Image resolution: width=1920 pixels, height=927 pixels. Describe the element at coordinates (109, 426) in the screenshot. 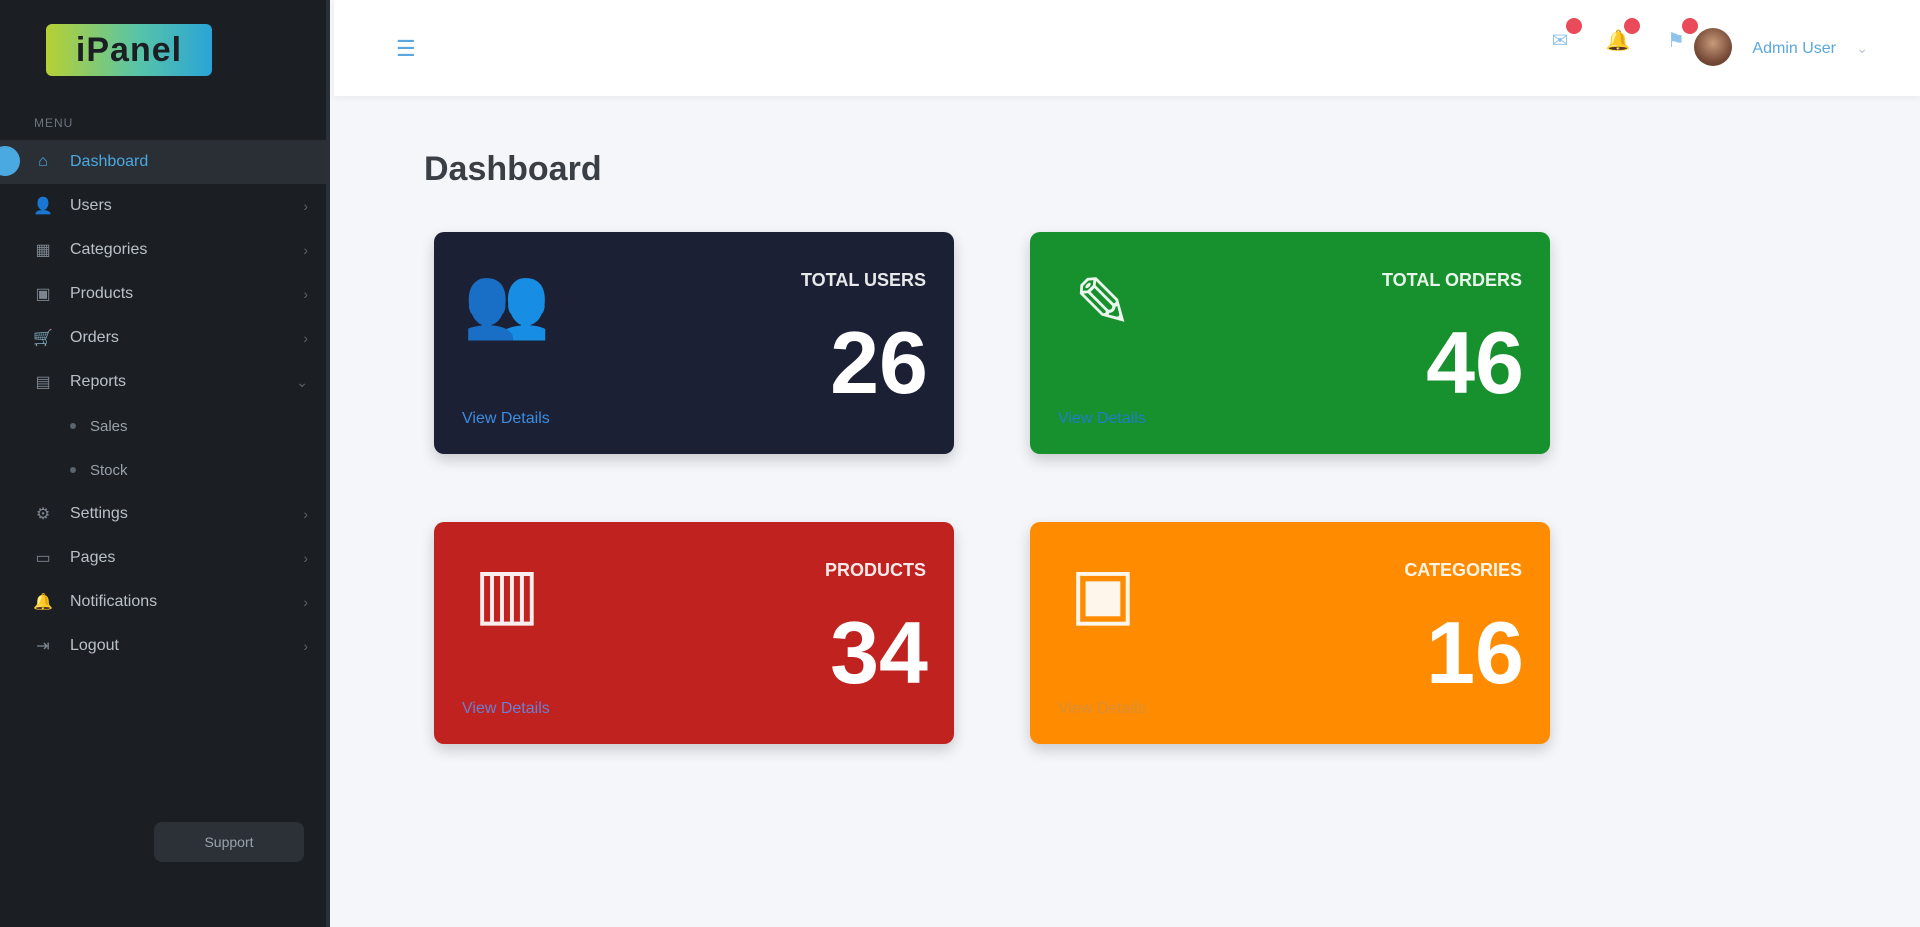

I see `sidebar-item-label: Sales` at that location.